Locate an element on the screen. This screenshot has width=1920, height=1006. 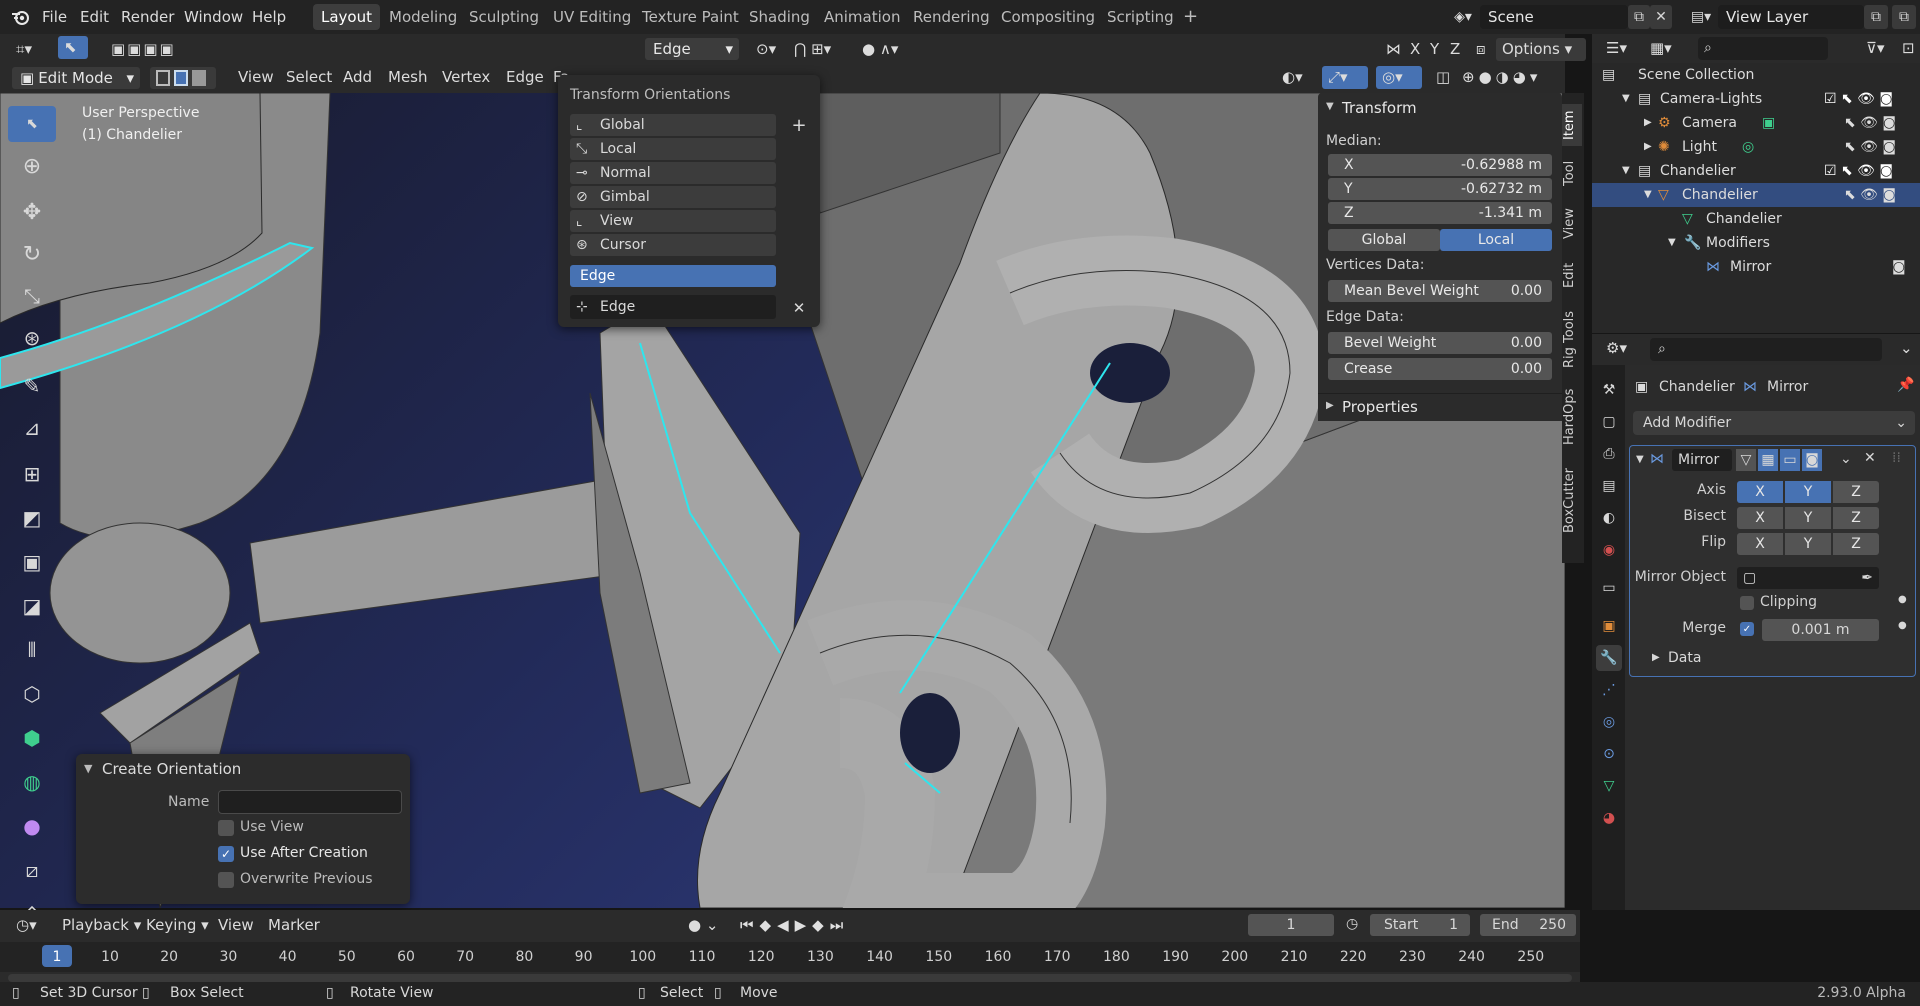
stopwatch-icon: ◷ is located at coordinates (1352, 924).